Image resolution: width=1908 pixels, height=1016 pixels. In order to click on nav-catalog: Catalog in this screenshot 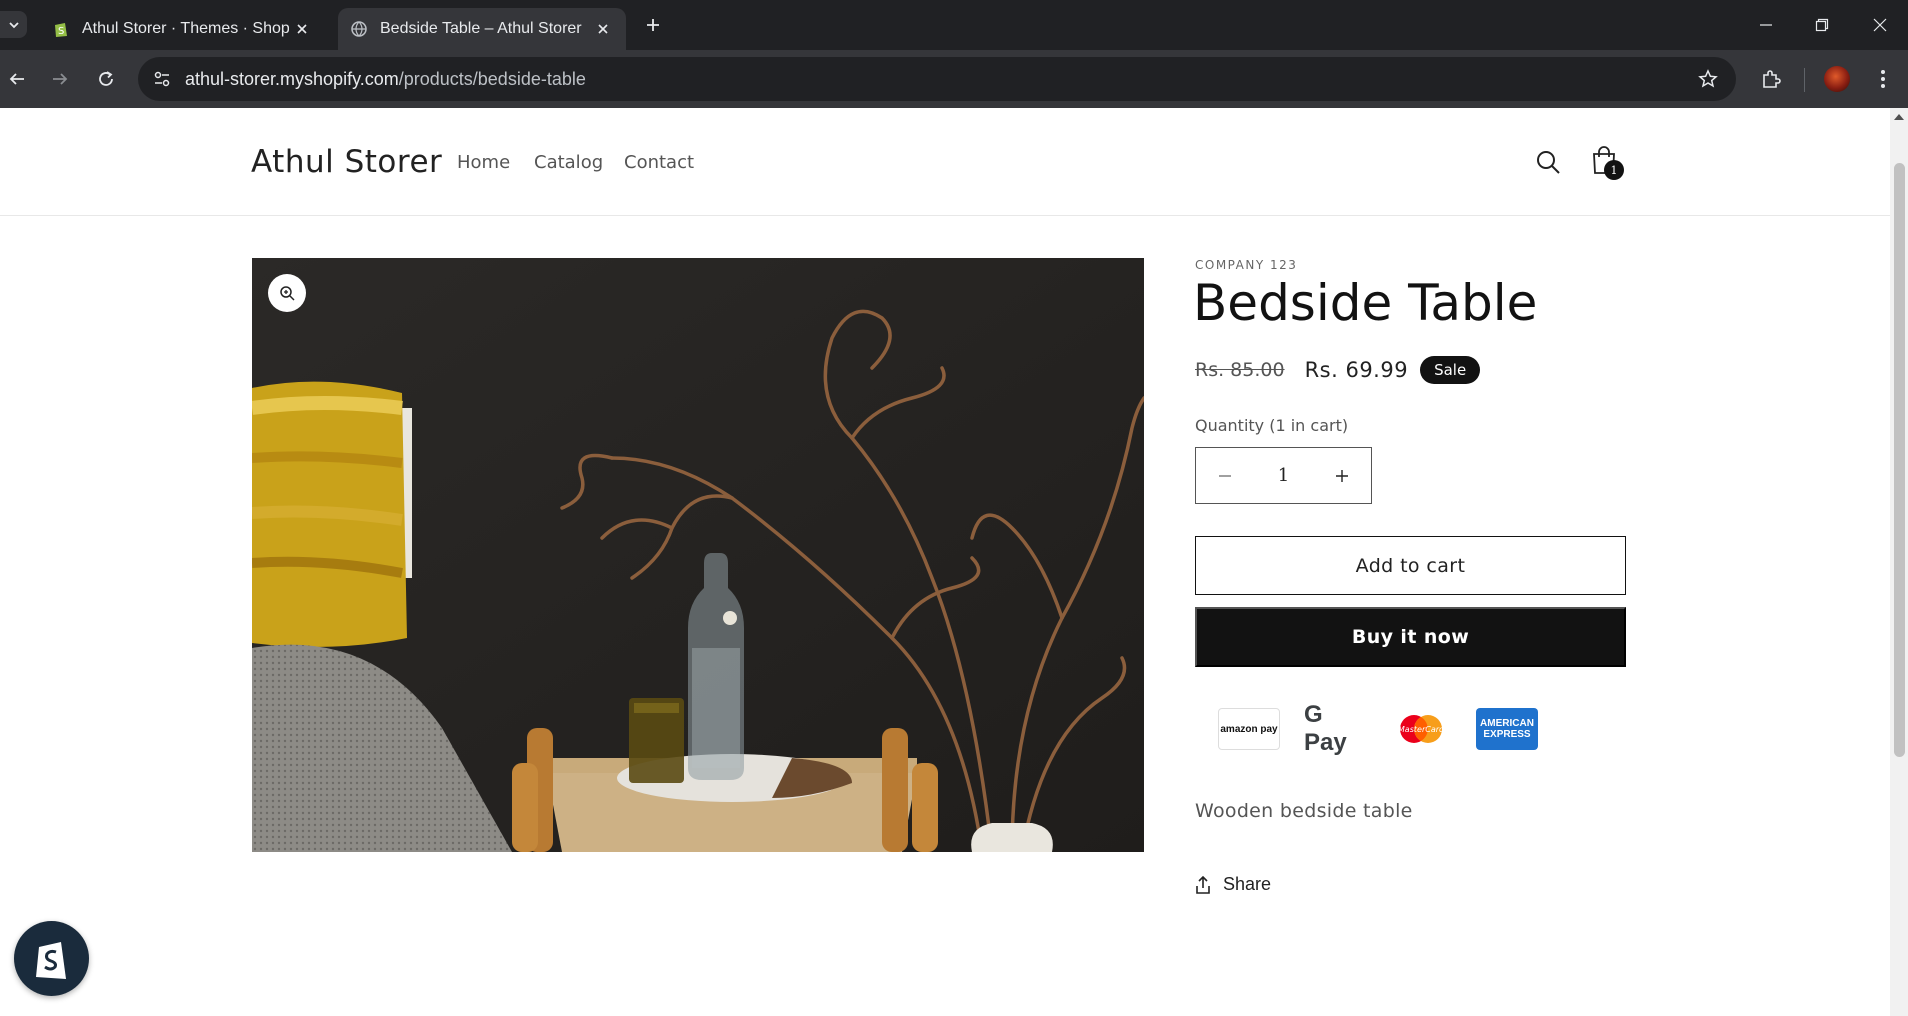, I will do `click(568, 162)`.